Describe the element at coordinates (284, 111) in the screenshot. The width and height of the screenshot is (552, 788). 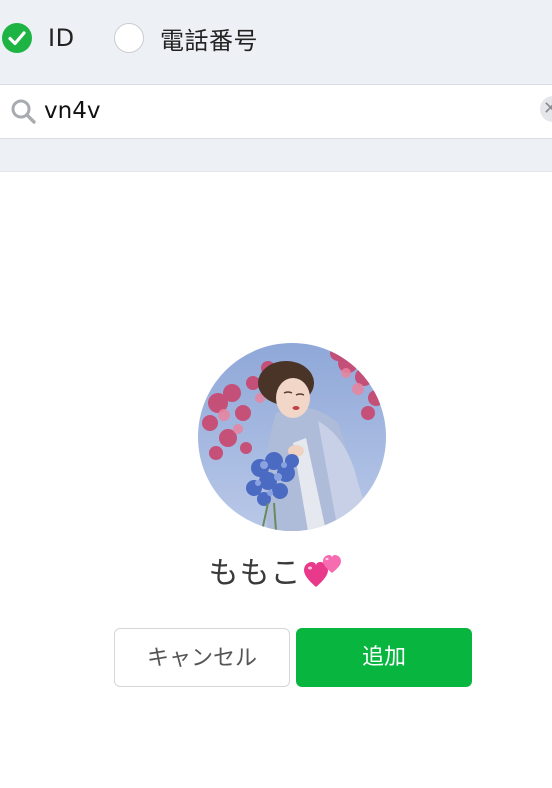
I see `search-input` at that location.